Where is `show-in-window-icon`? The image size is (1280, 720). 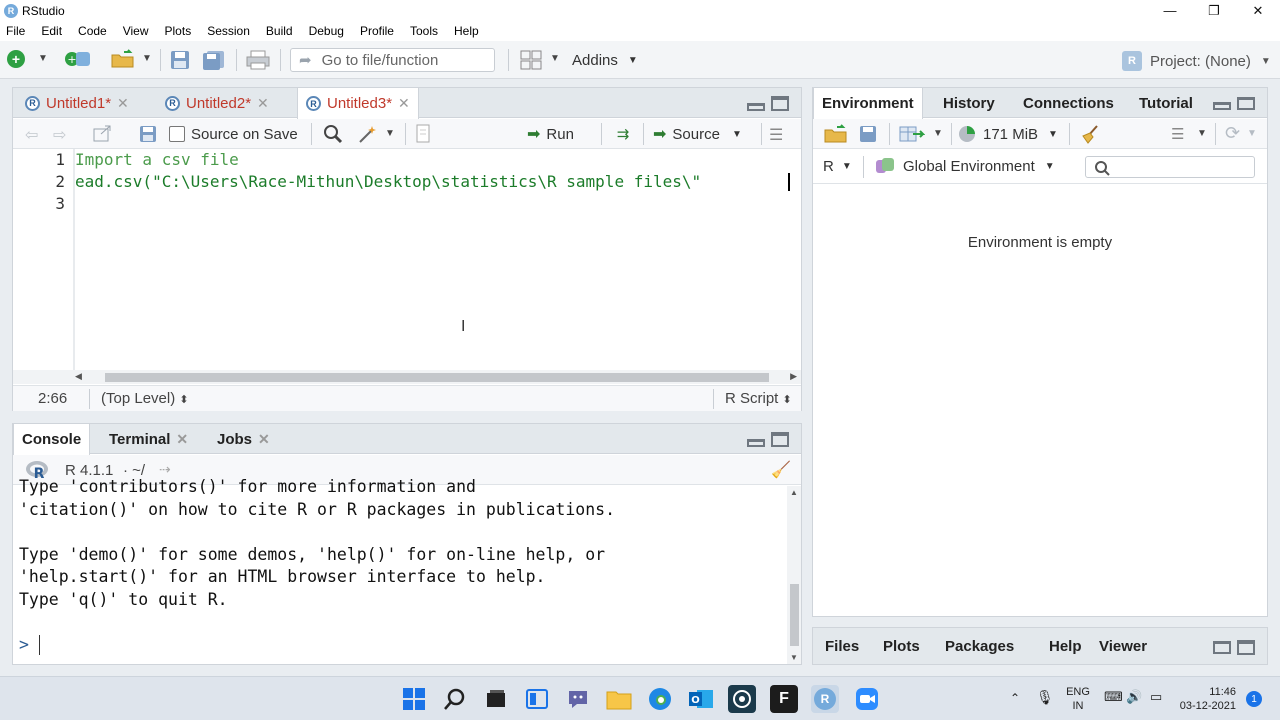
show-in-window-icon is located at coordinates (103, 134).